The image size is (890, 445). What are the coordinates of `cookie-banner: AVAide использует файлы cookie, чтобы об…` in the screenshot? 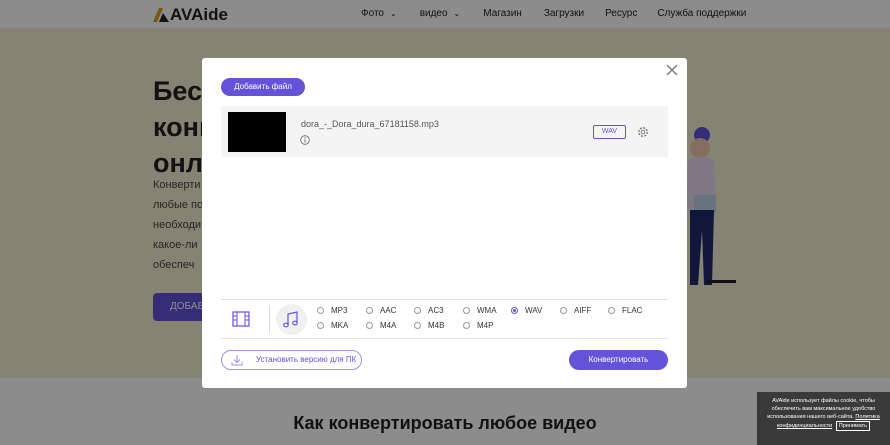 It's located at (823, 418).